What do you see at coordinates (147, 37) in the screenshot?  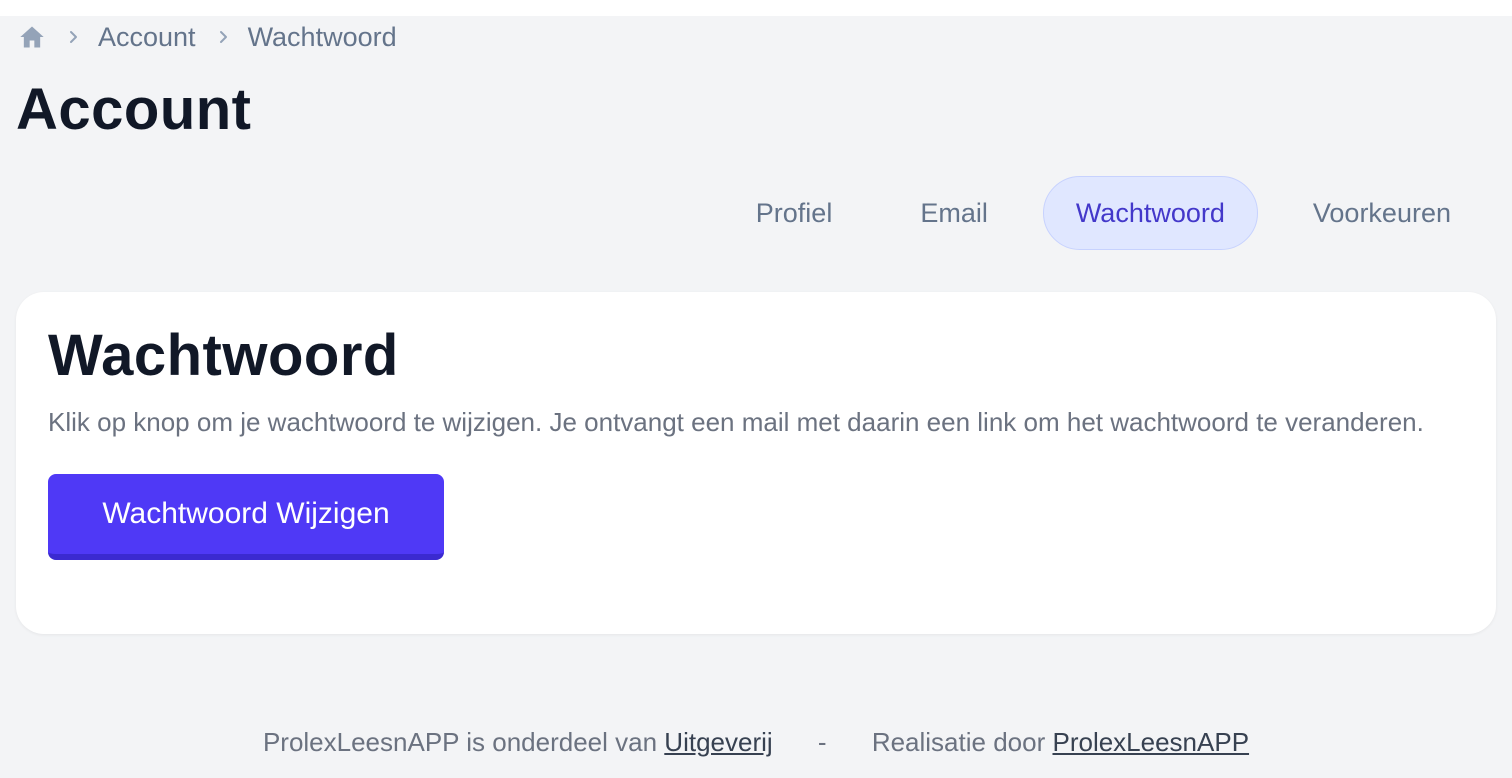 I see `breadcrumb-item-account: Account` at bounding box center [147, 37].